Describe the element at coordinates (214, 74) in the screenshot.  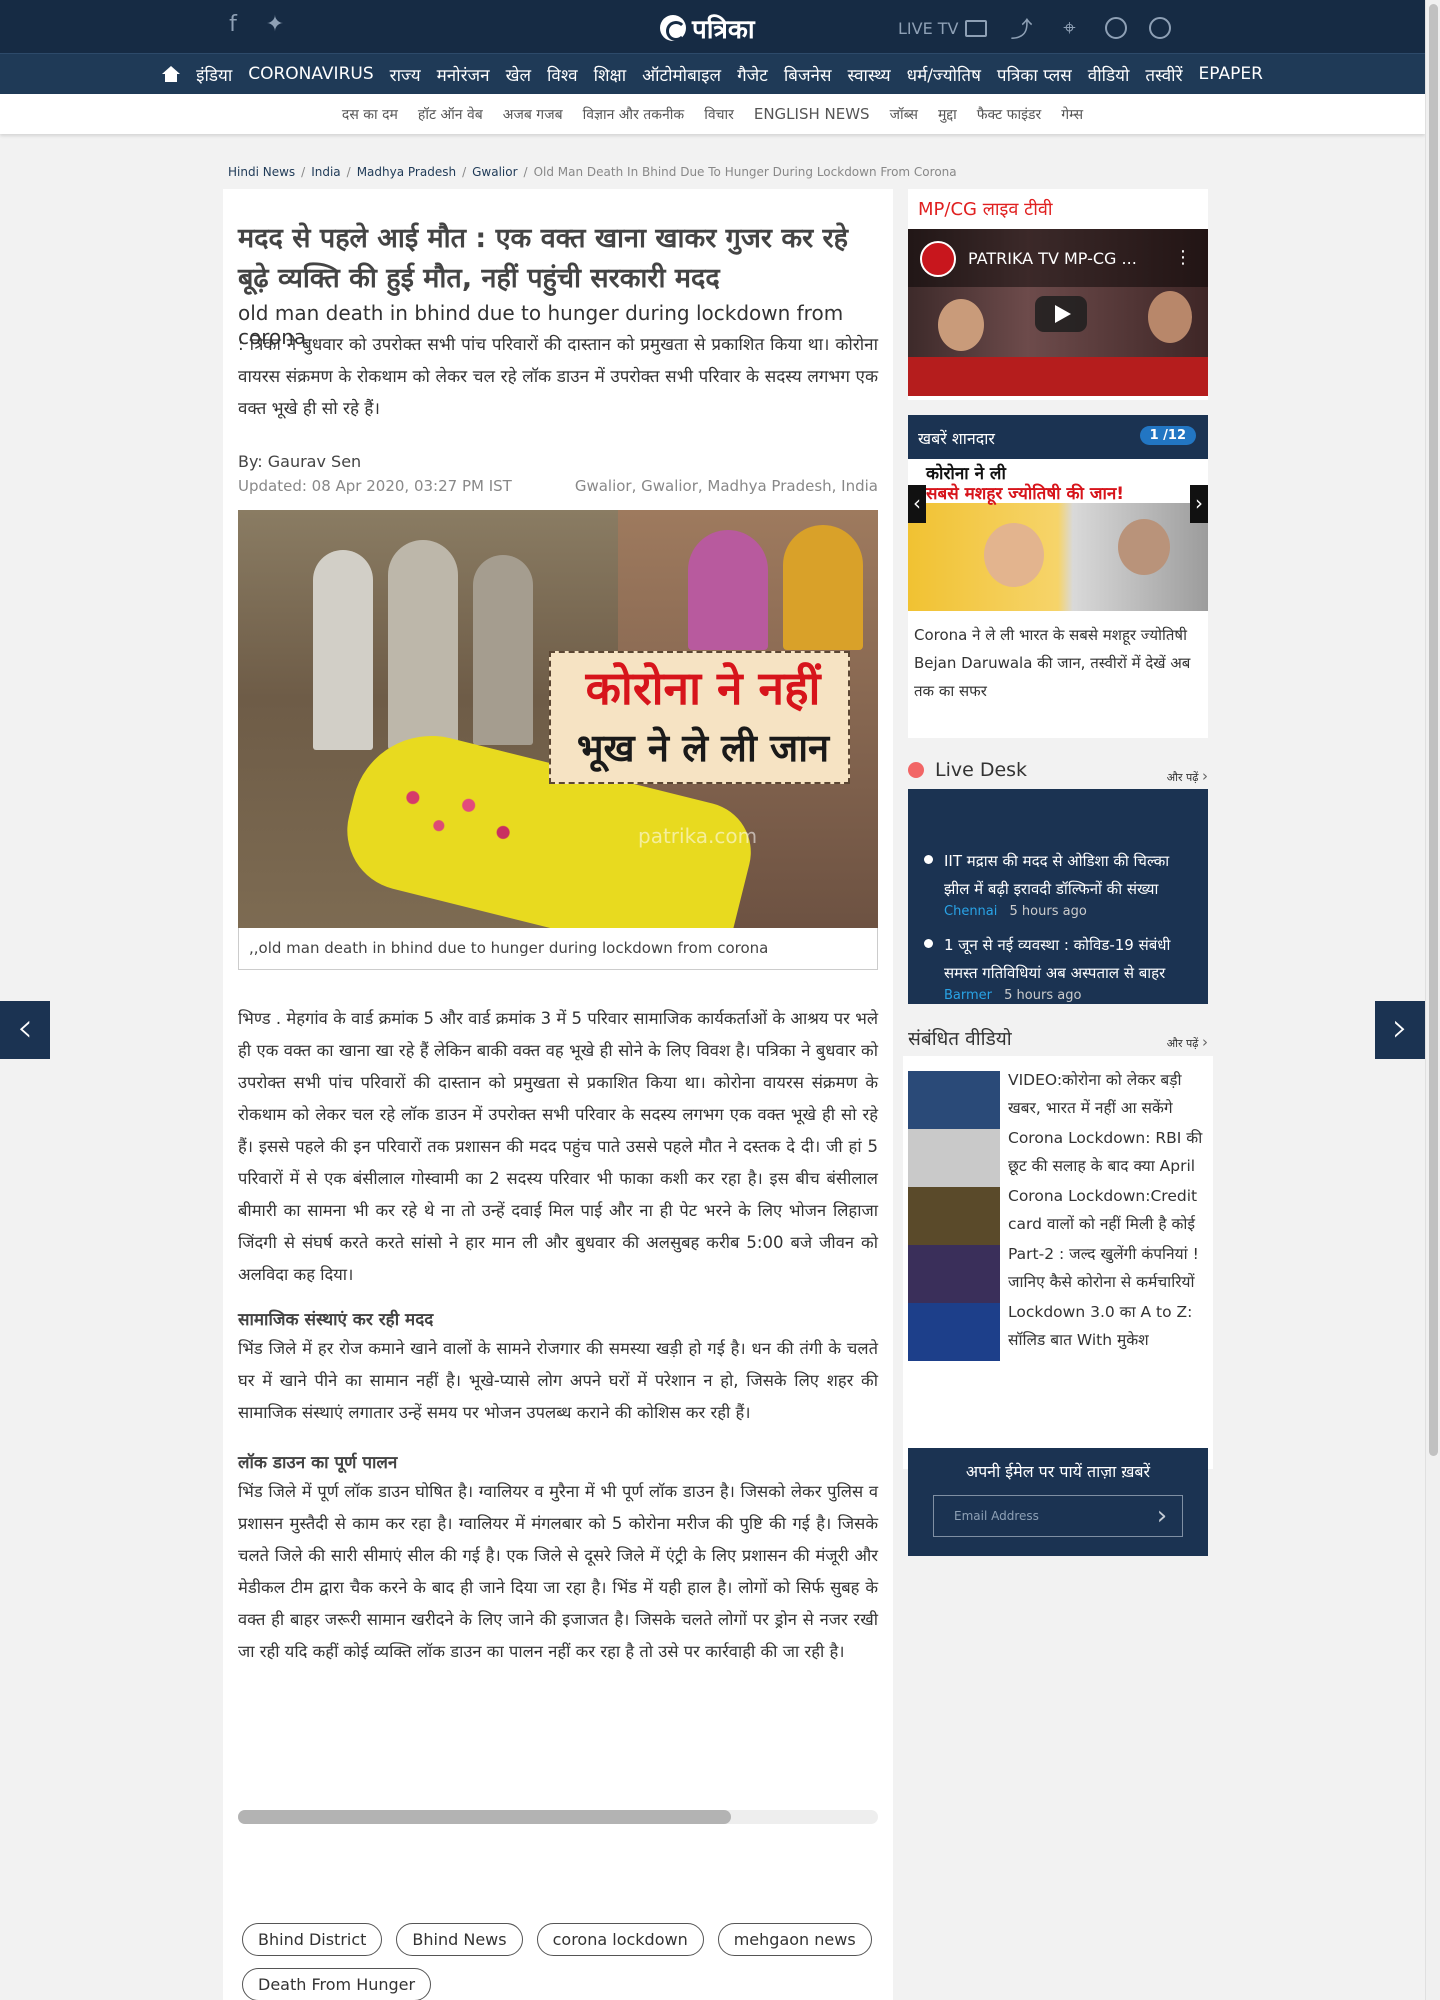
I see `nav-item: इंडिया` at that location.